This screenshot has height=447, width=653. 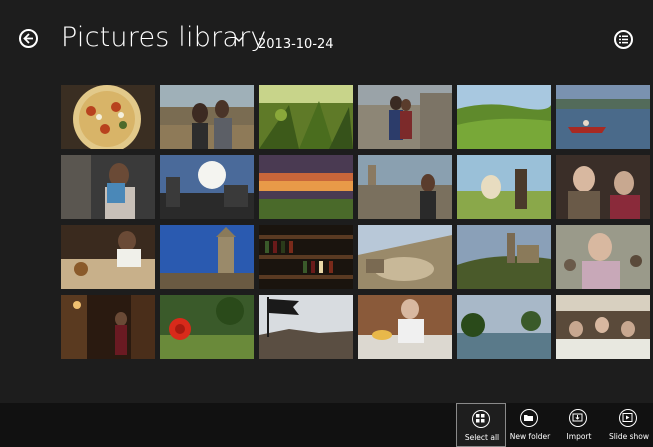 I want to click on slide-show-button: Slide show, so click(x=628, y=425).